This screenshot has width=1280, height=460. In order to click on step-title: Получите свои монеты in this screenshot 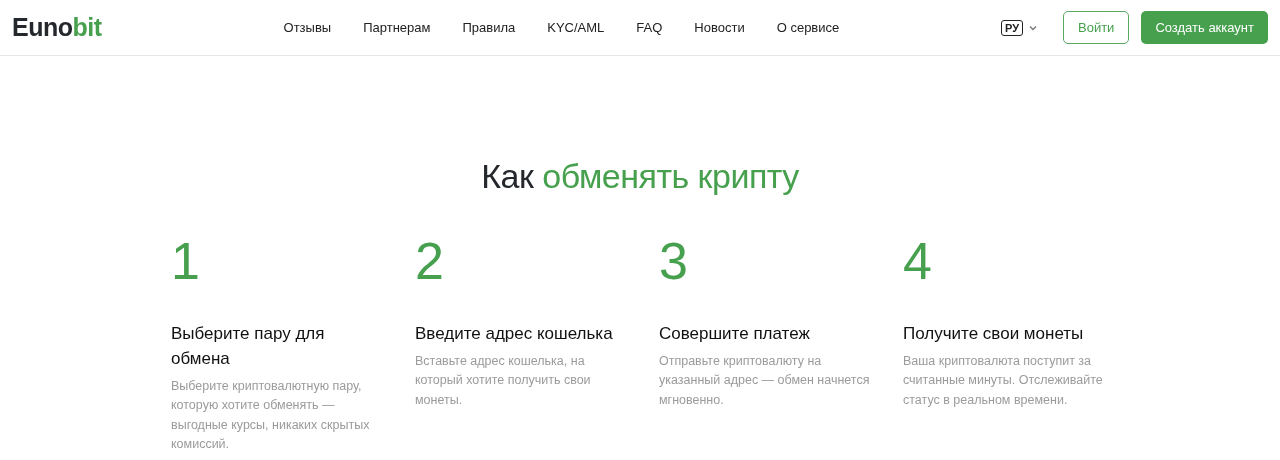, I will do `click(994, 333)`.